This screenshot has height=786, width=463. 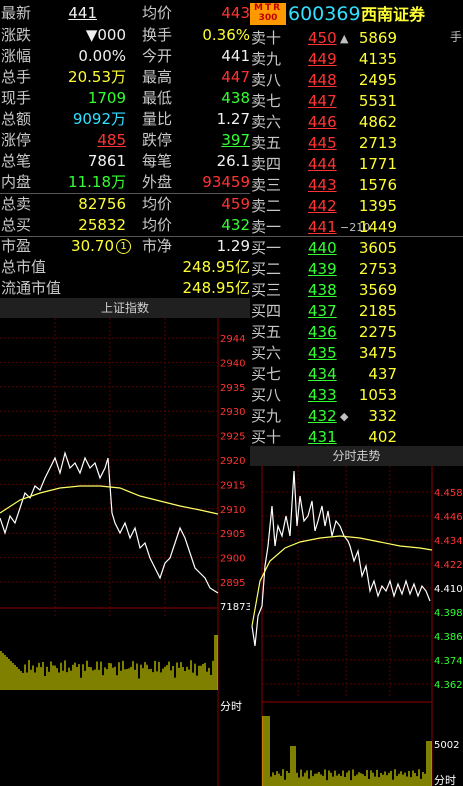 I want to click on quote-row-total-buy: 总买 25832 均价 432, so click(x=125, y=225).